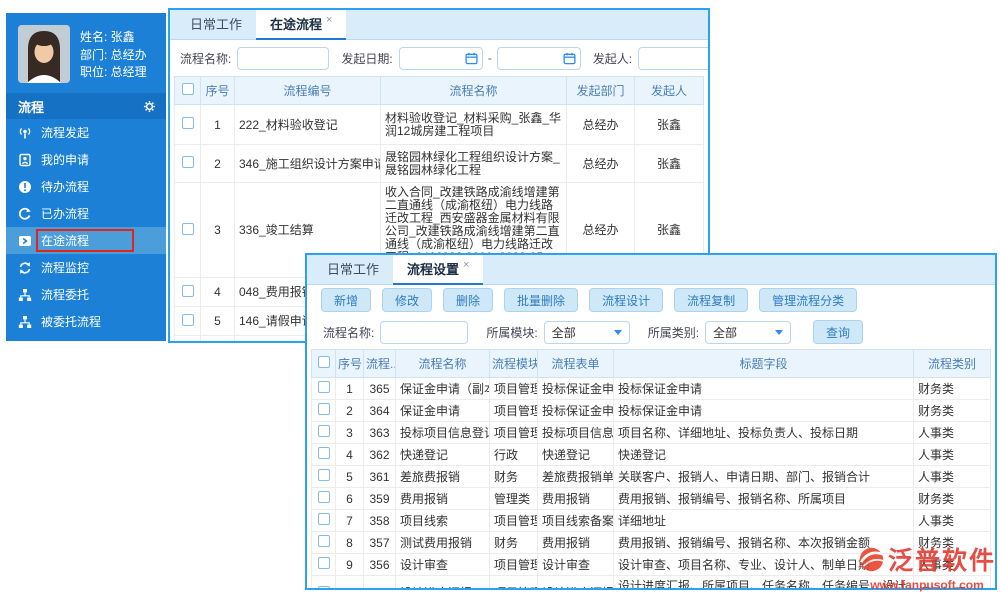 The height and width of the screenshot is (600, 1000). I want to click on col-seq: 序号, so click(217, 90).